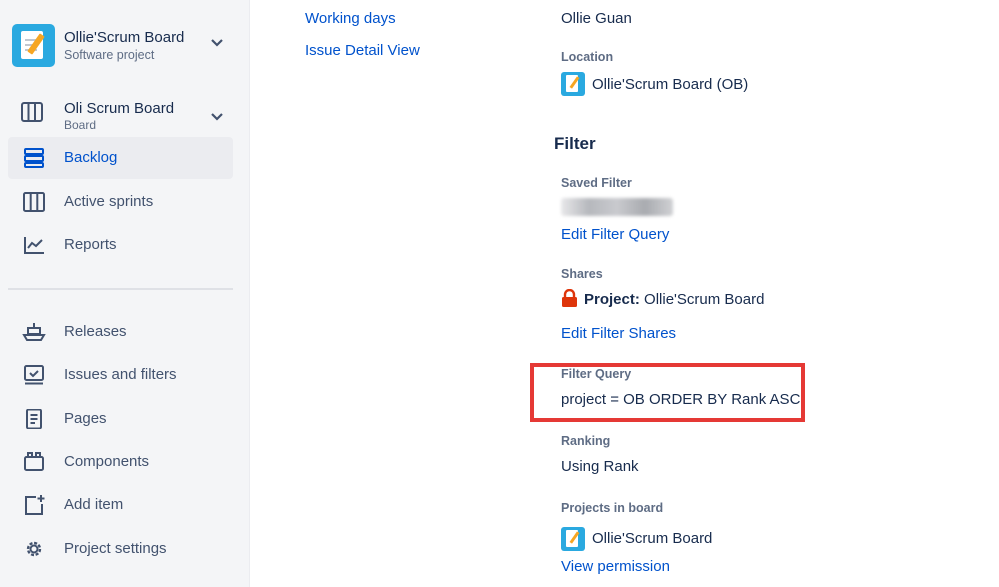 This screenshot has width=999, height=587. What do you see at coordinates (120, 158) in the screenshot?
I see `sidebar-item-backlog: Backlog` at bounding box center [120, 158].